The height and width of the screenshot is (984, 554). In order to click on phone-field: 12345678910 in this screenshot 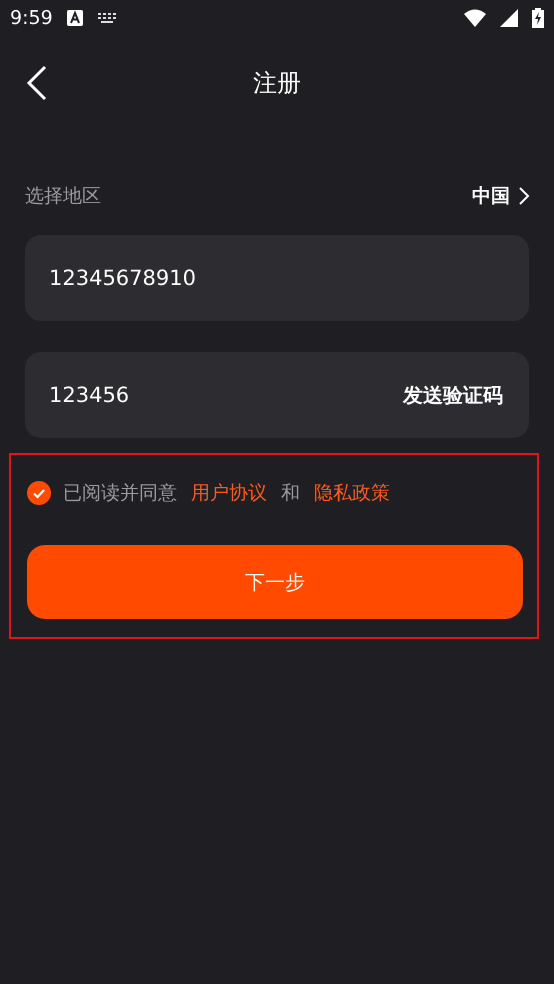, I will do `click(277, 278)`.